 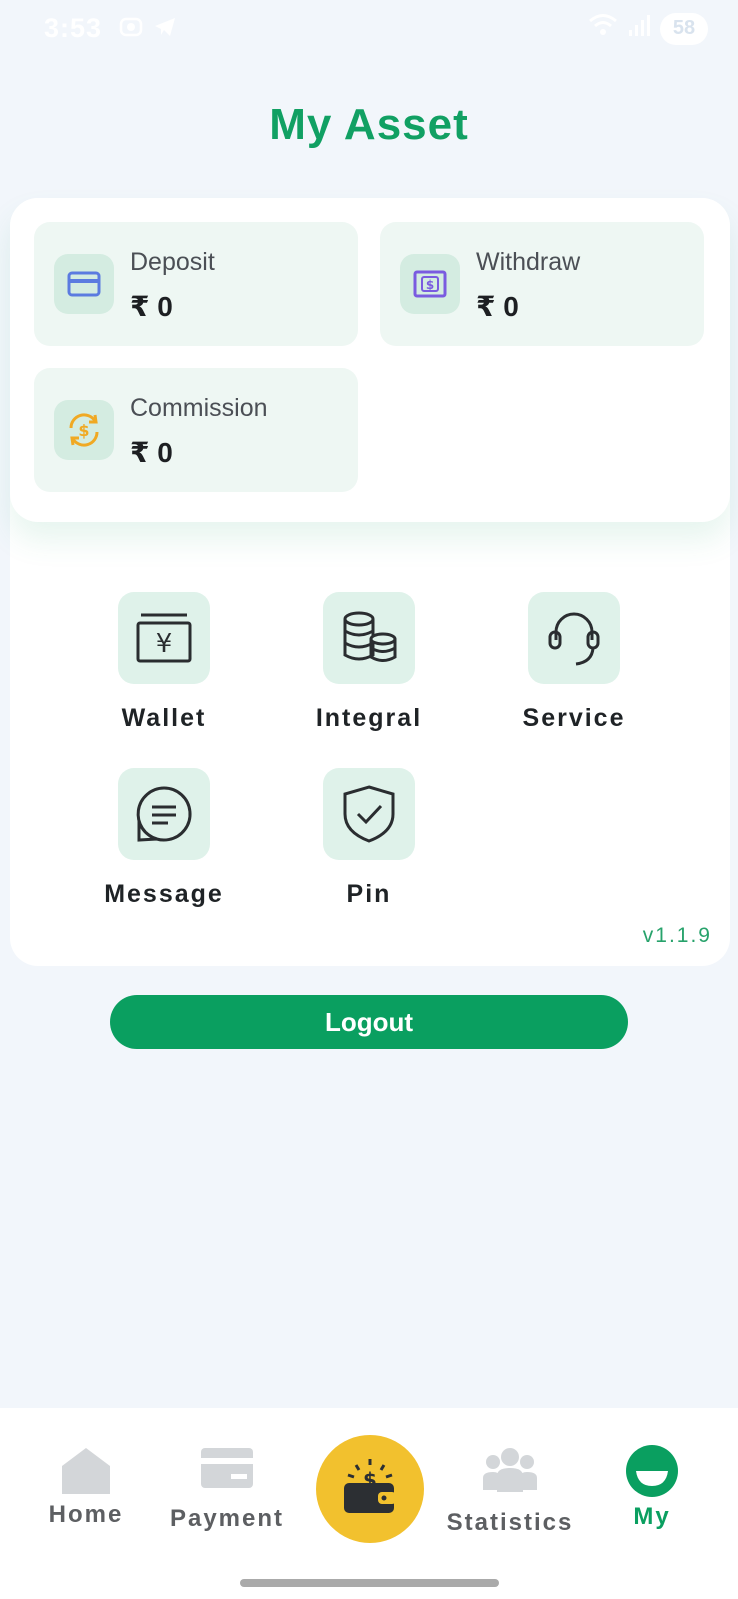 What do you see at coordinates (684, 28) in the screenshot?
I see `battery-icon: 58` at bounding box center [684, 28].